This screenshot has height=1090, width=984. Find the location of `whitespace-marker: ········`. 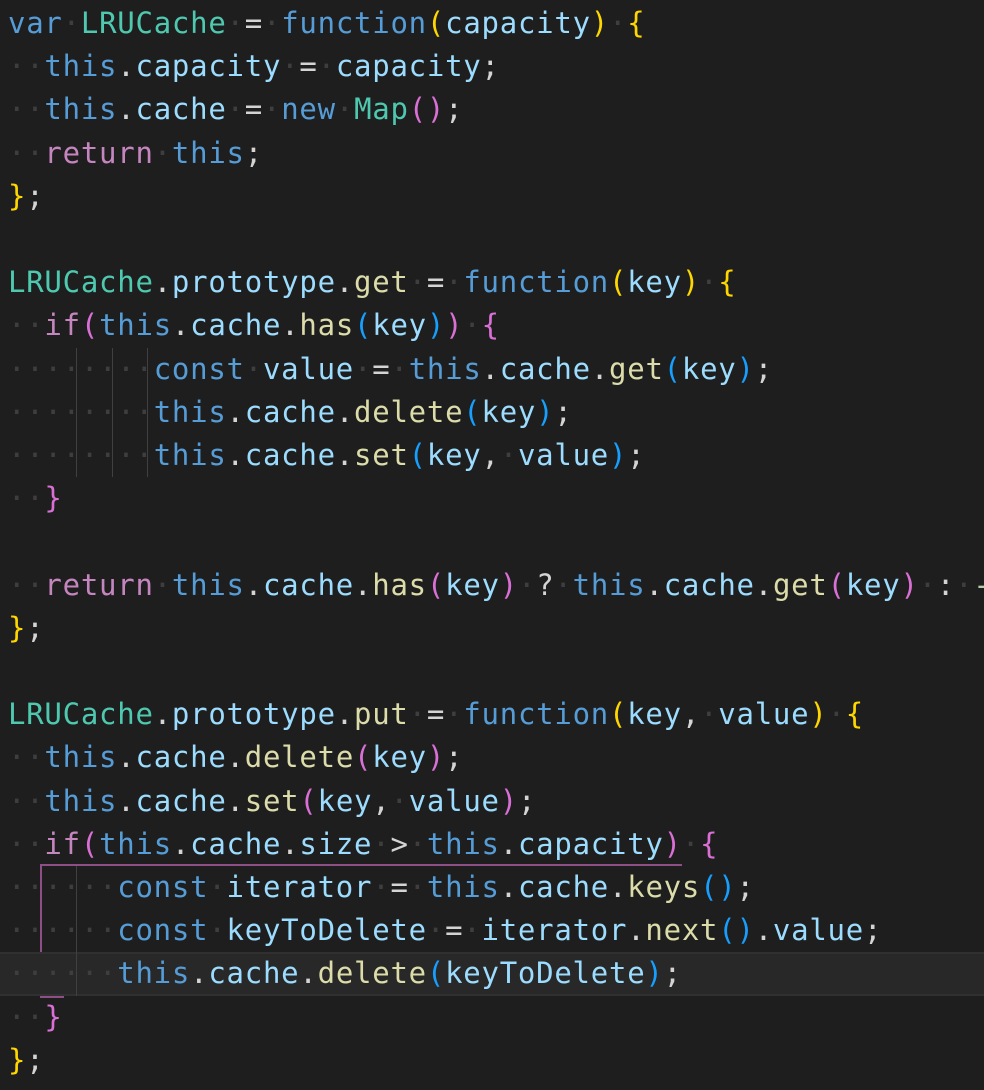

whitespace-marker: ········ is located at coordinates (81, 455).